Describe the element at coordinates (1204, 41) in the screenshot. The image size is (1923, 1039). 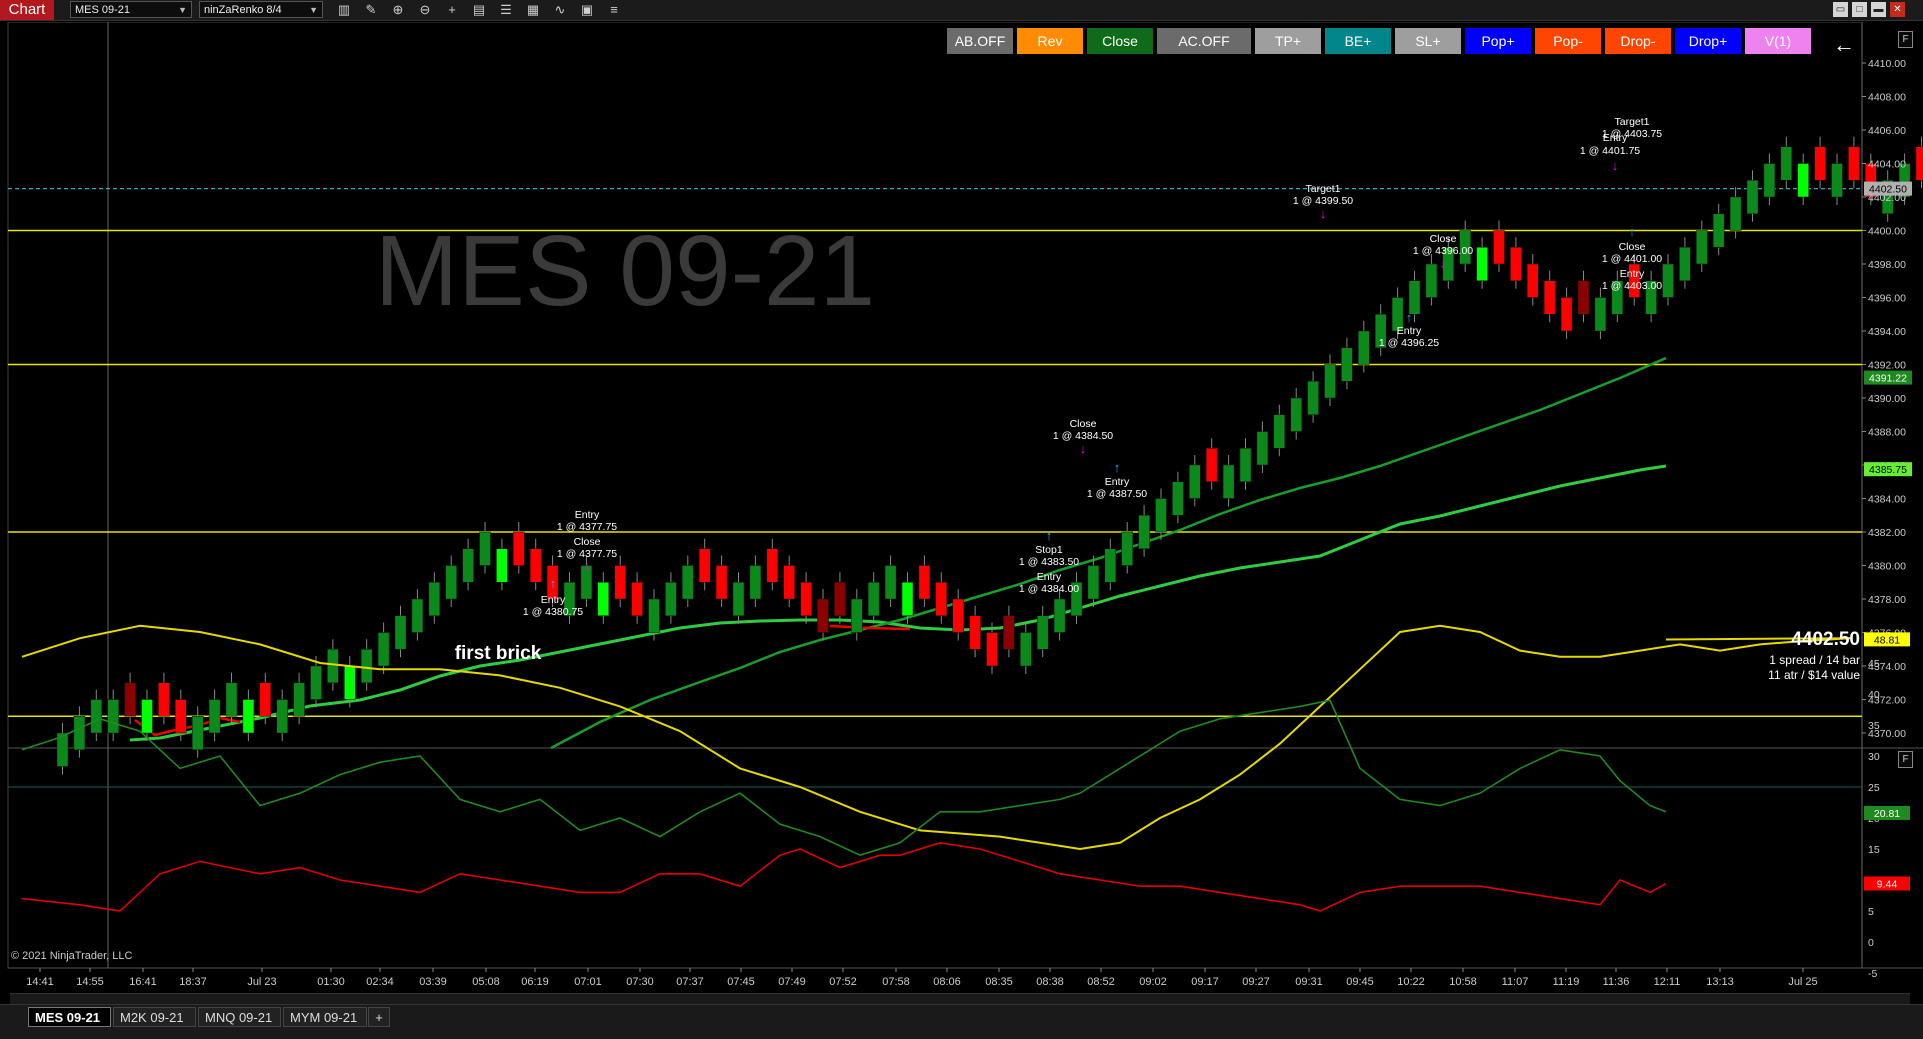
I see `trade-button-ac-off: AC.OFF` at that location.